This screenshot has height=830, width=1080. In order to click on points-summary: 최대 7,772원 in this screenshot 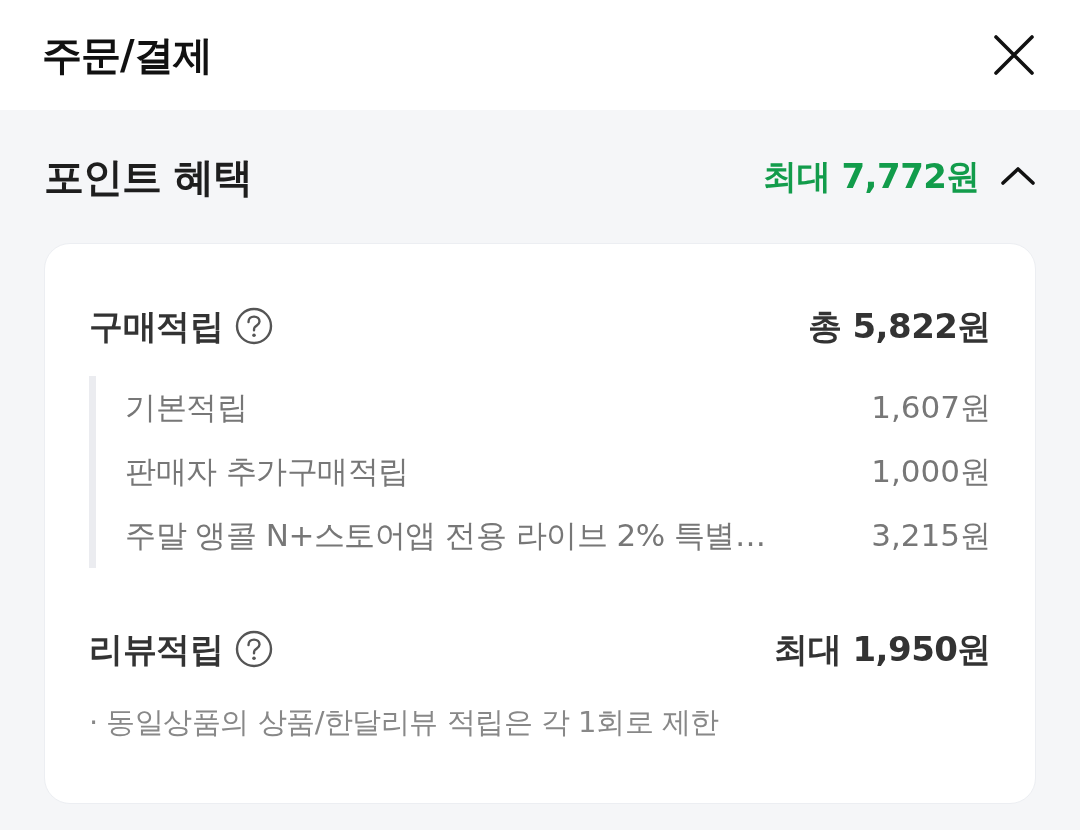, I will do `click(871, 176)`.